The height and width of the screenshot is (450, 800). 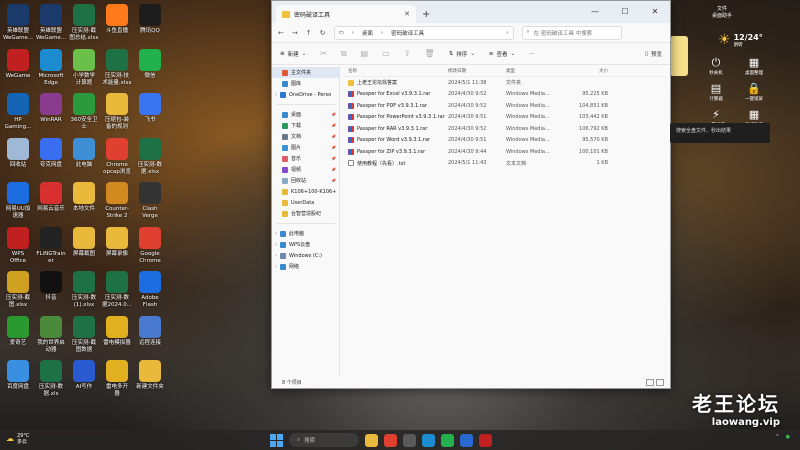 What do you see at coordinates (18, 290) in the screenshot?
I see `desktop-icon: 压实测-截 图.xlsx` at bounding box center [18, 290].